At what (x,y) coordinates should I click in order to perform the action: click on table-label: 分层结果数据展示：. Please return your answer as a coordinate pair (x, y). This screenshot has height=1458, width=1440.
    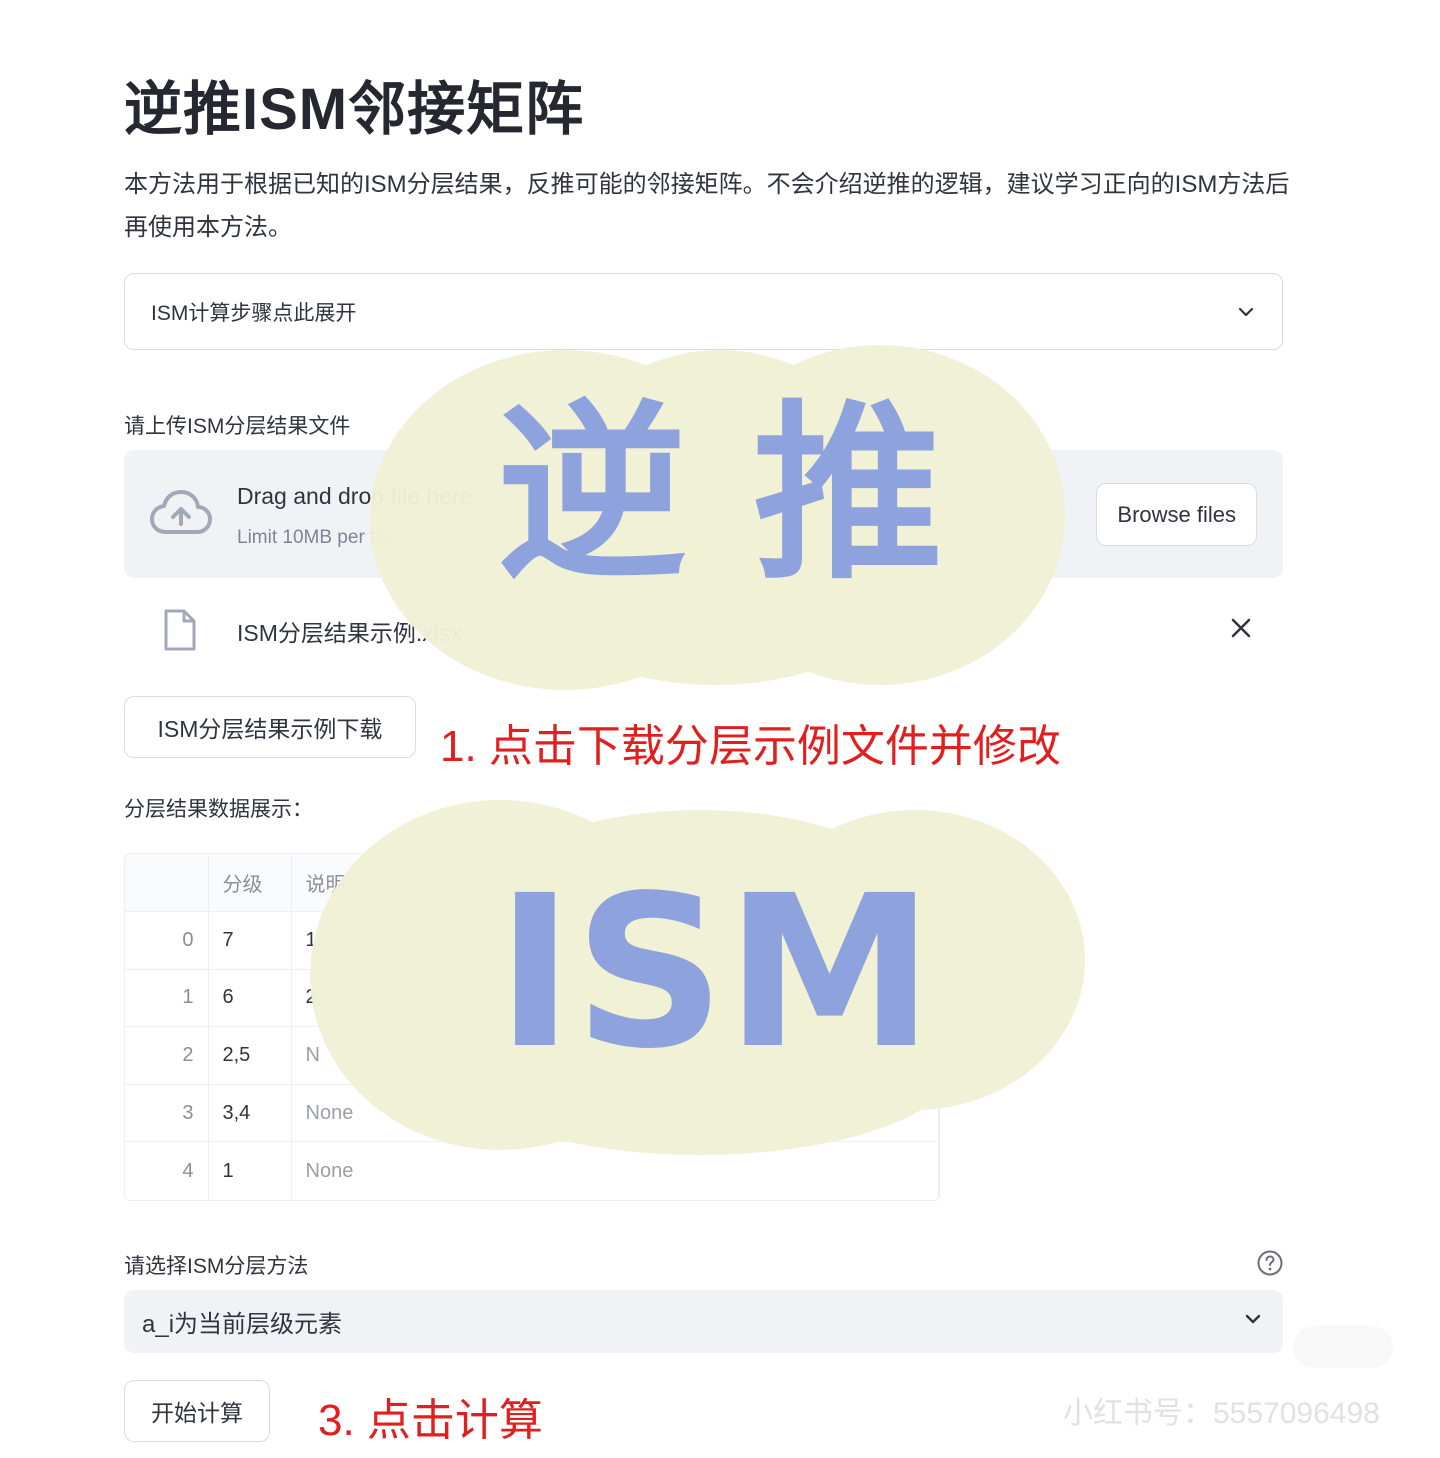
    Looking at the image, I should click on (218, 809).